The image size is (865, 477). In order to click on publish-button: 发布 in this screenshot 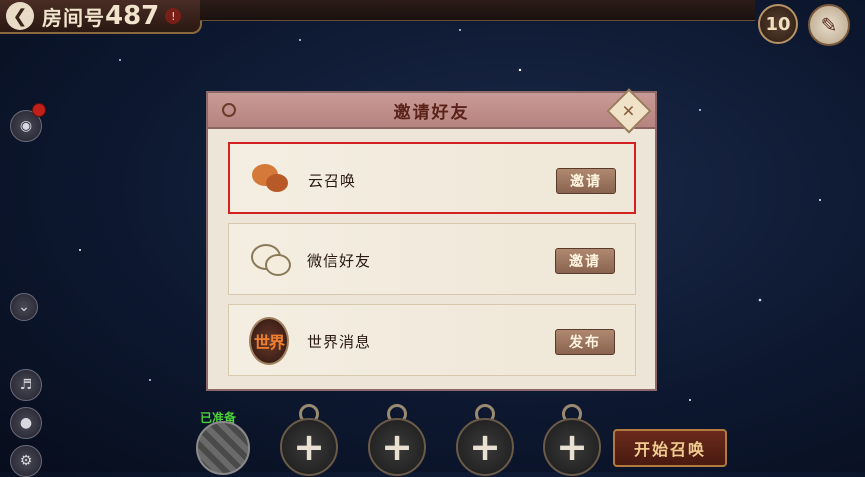, I will do `click(585, 342)`.